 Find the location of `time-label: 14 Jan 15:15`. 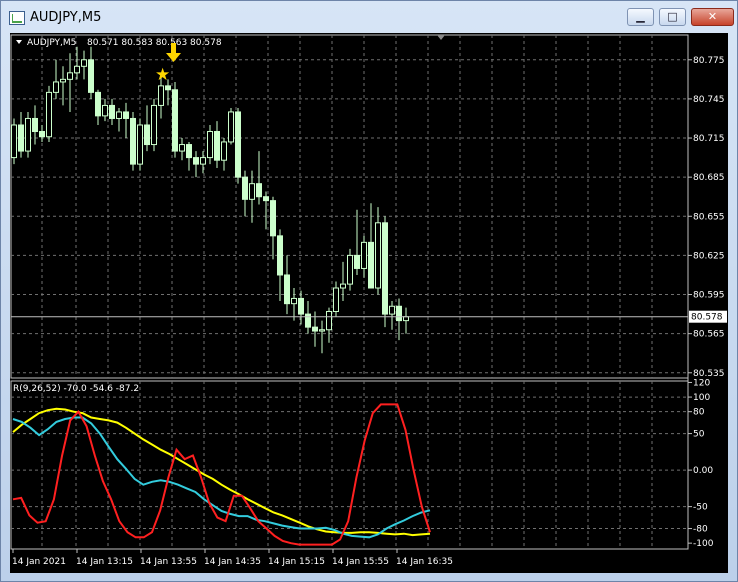

time-label: 14 Jan 15:15 is located at coordinates (296, 562).